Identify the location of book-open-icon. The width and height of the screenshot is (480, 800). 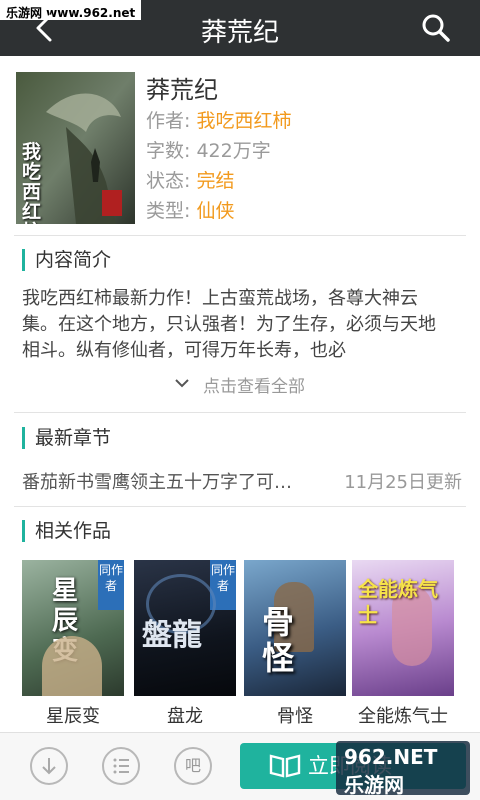
(285, 766).